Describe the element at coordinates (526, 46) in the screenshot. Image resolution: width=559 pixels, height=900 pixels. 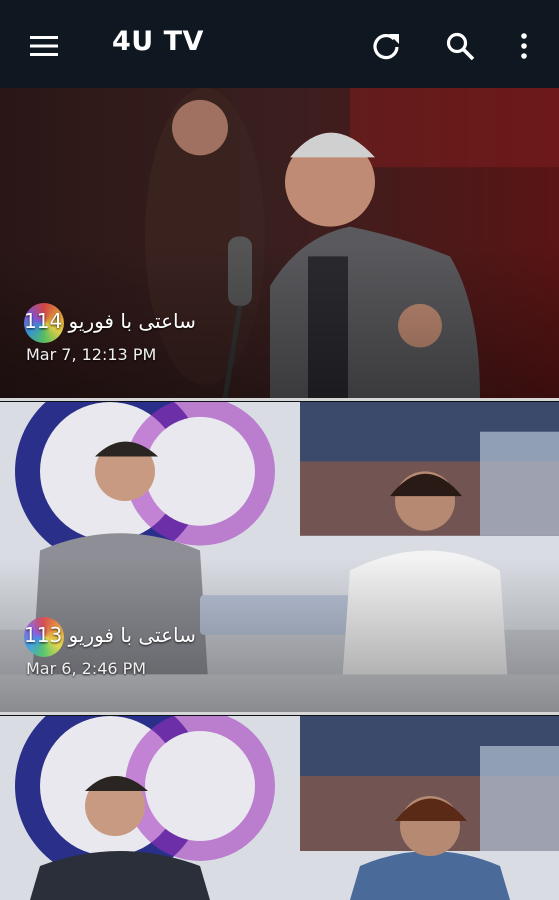
I see `more-vert-icon` at that location.